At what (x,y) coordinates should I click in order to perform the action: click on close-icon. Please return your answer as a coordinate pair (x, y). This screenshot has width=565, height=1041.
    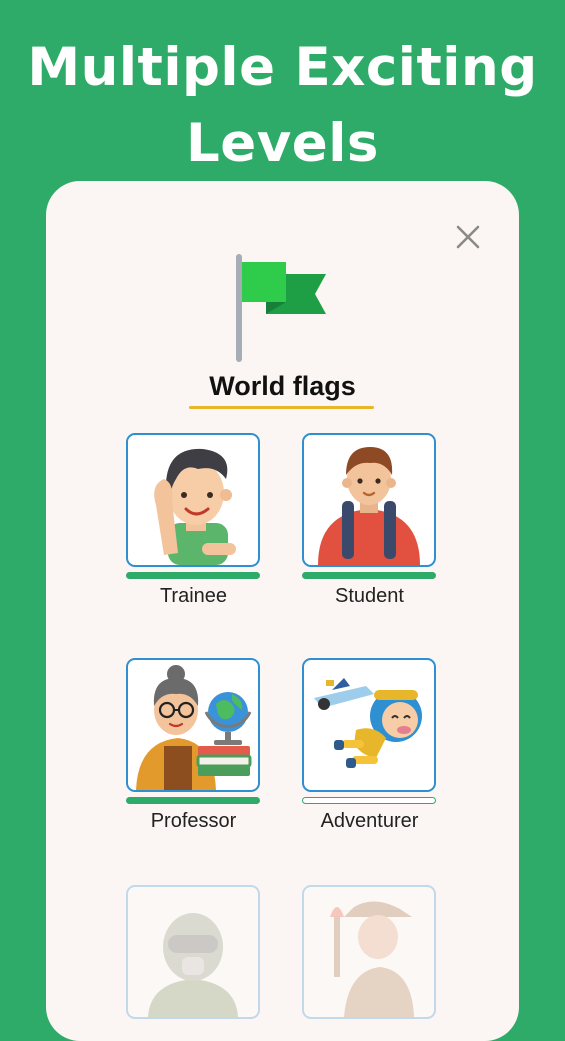
    Looking at the image, I should click on (468, 237).